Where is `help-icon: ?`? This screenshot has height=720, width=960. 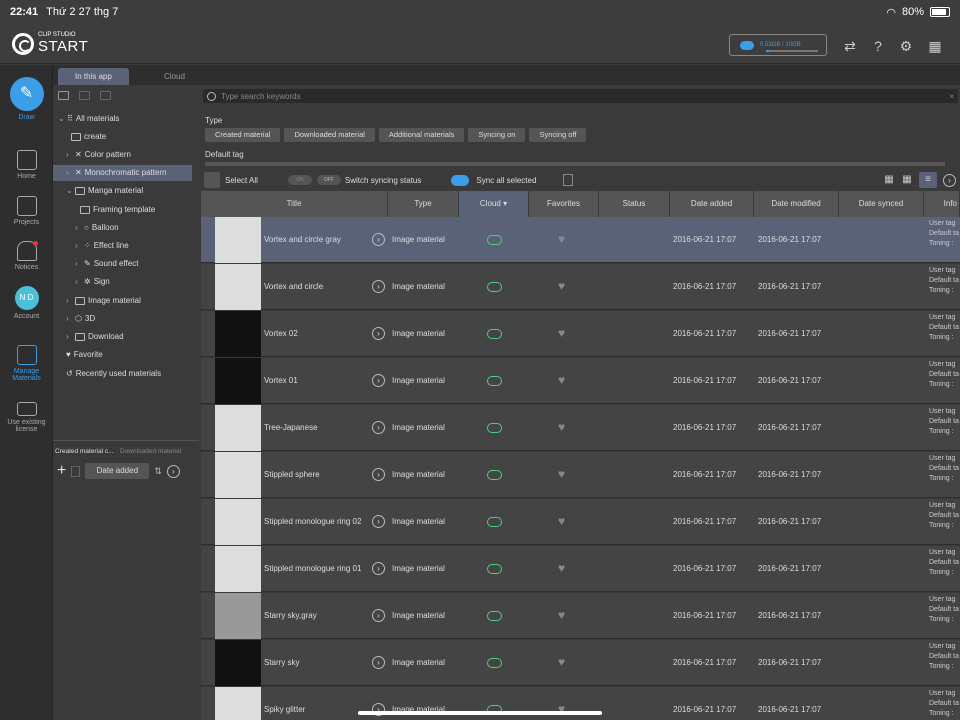 help-icon: ? is located at coordinates (878, 46).